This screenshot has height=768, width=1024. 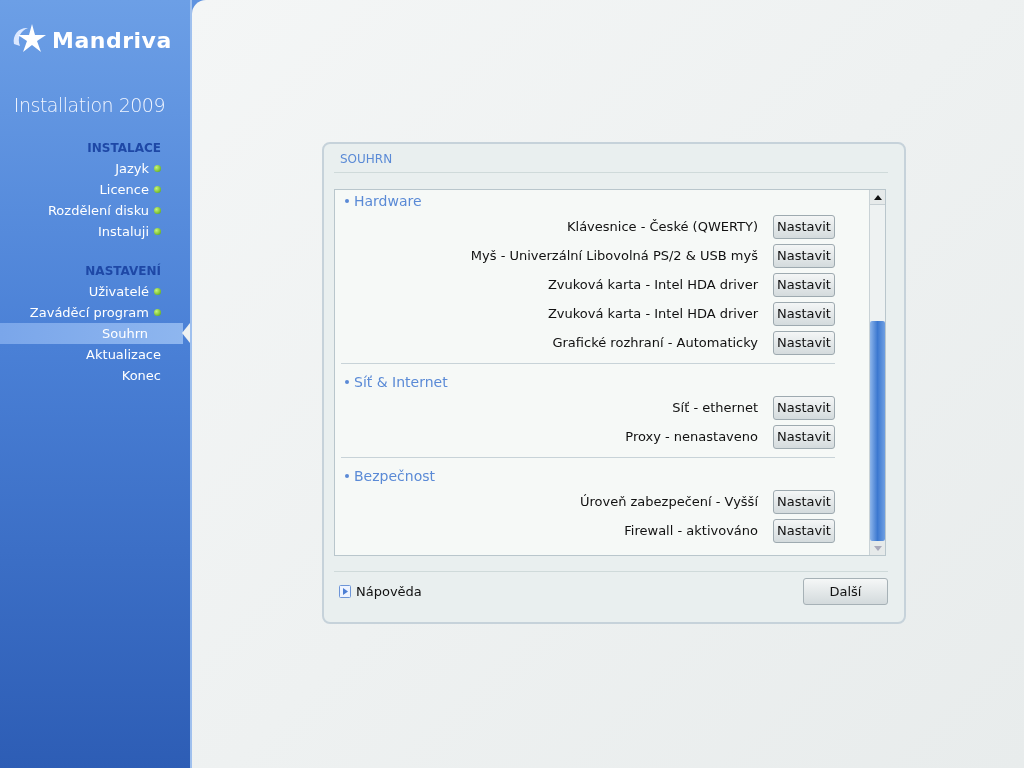 I want to click on setting-label: Proxy - nenastaveno, so click(x=691, y=436).